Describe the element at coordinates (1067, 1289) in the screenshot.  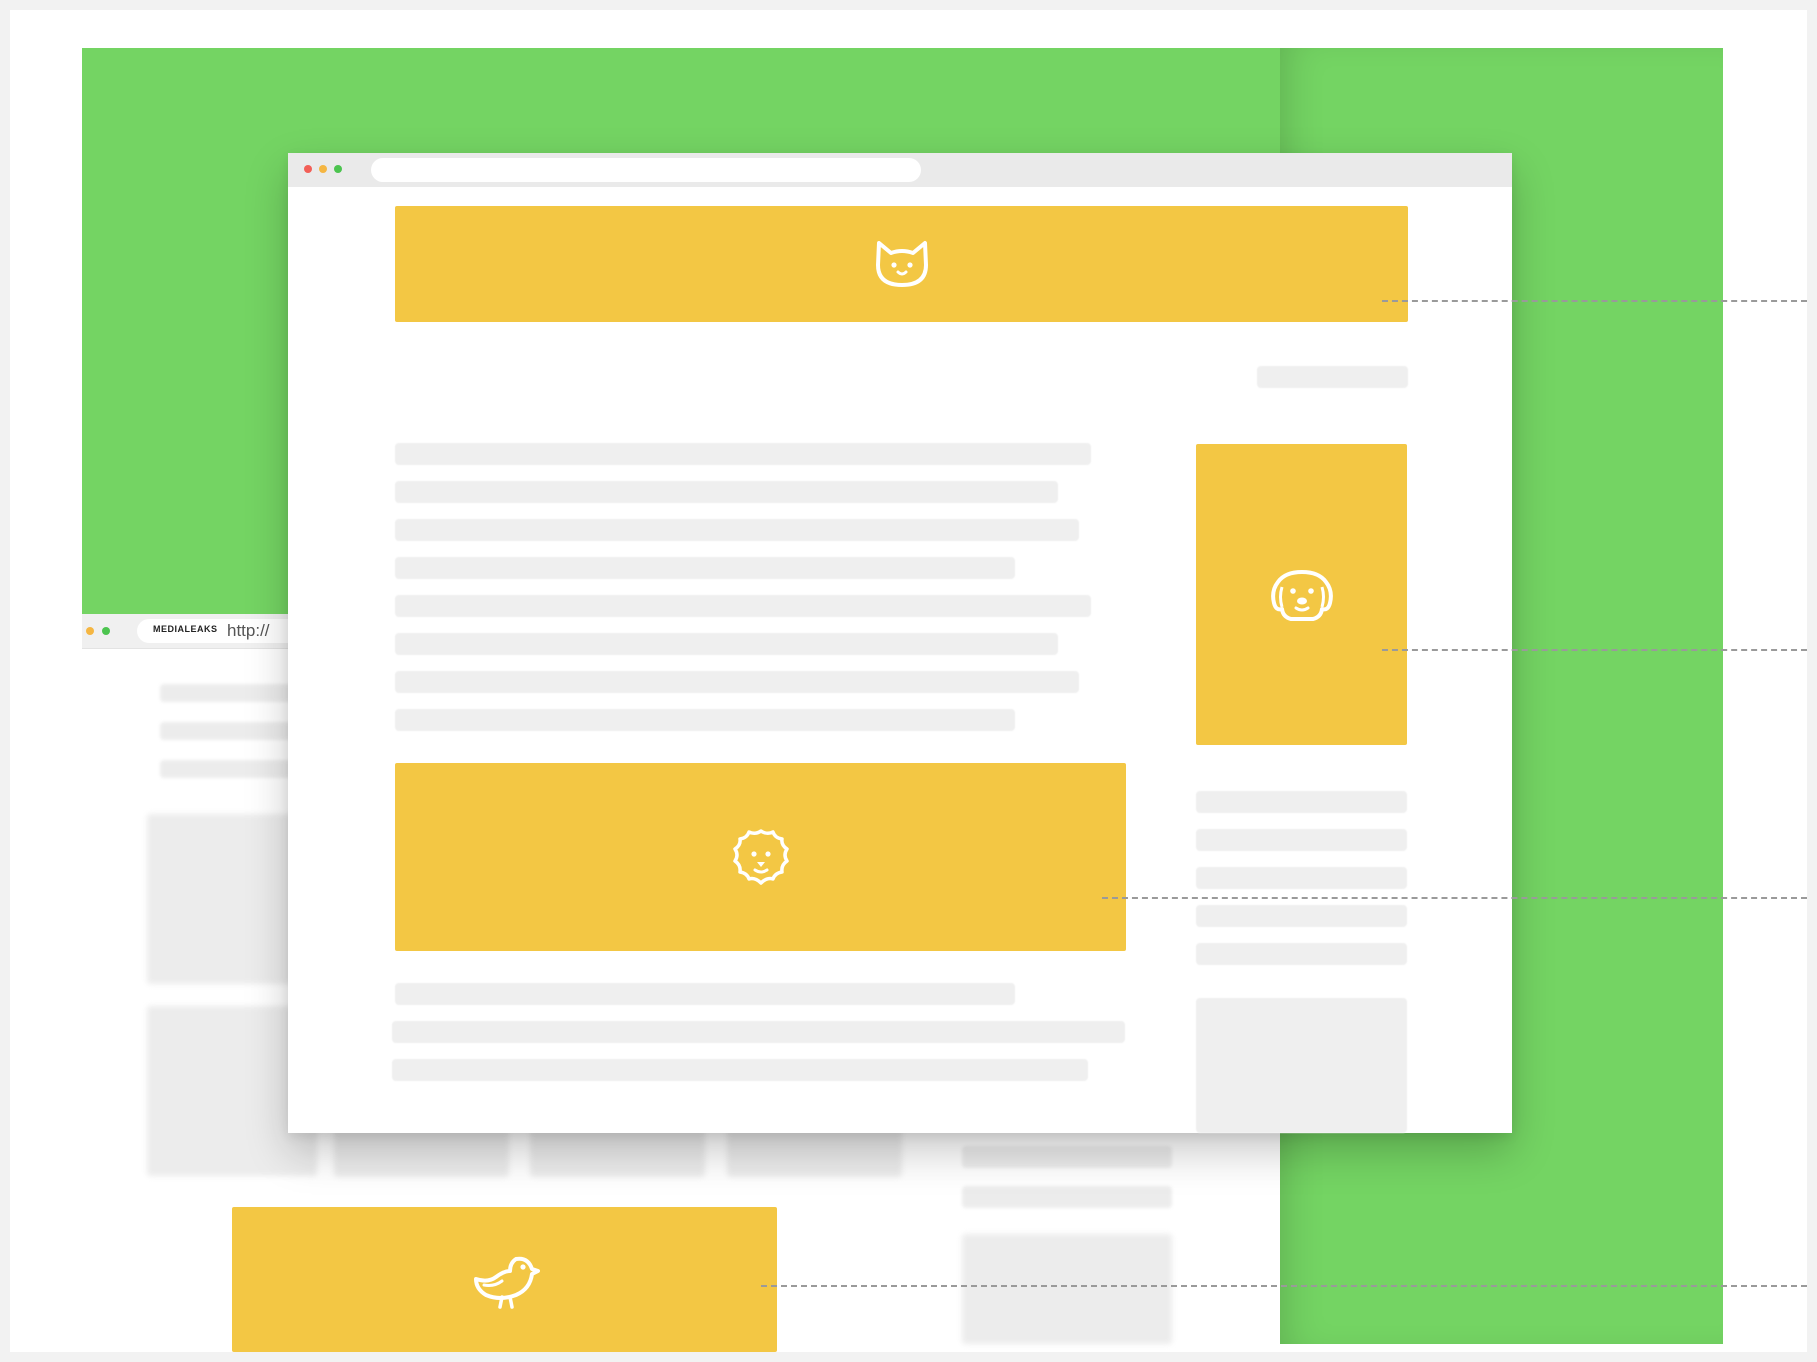
I see `background-content-block` at that location.